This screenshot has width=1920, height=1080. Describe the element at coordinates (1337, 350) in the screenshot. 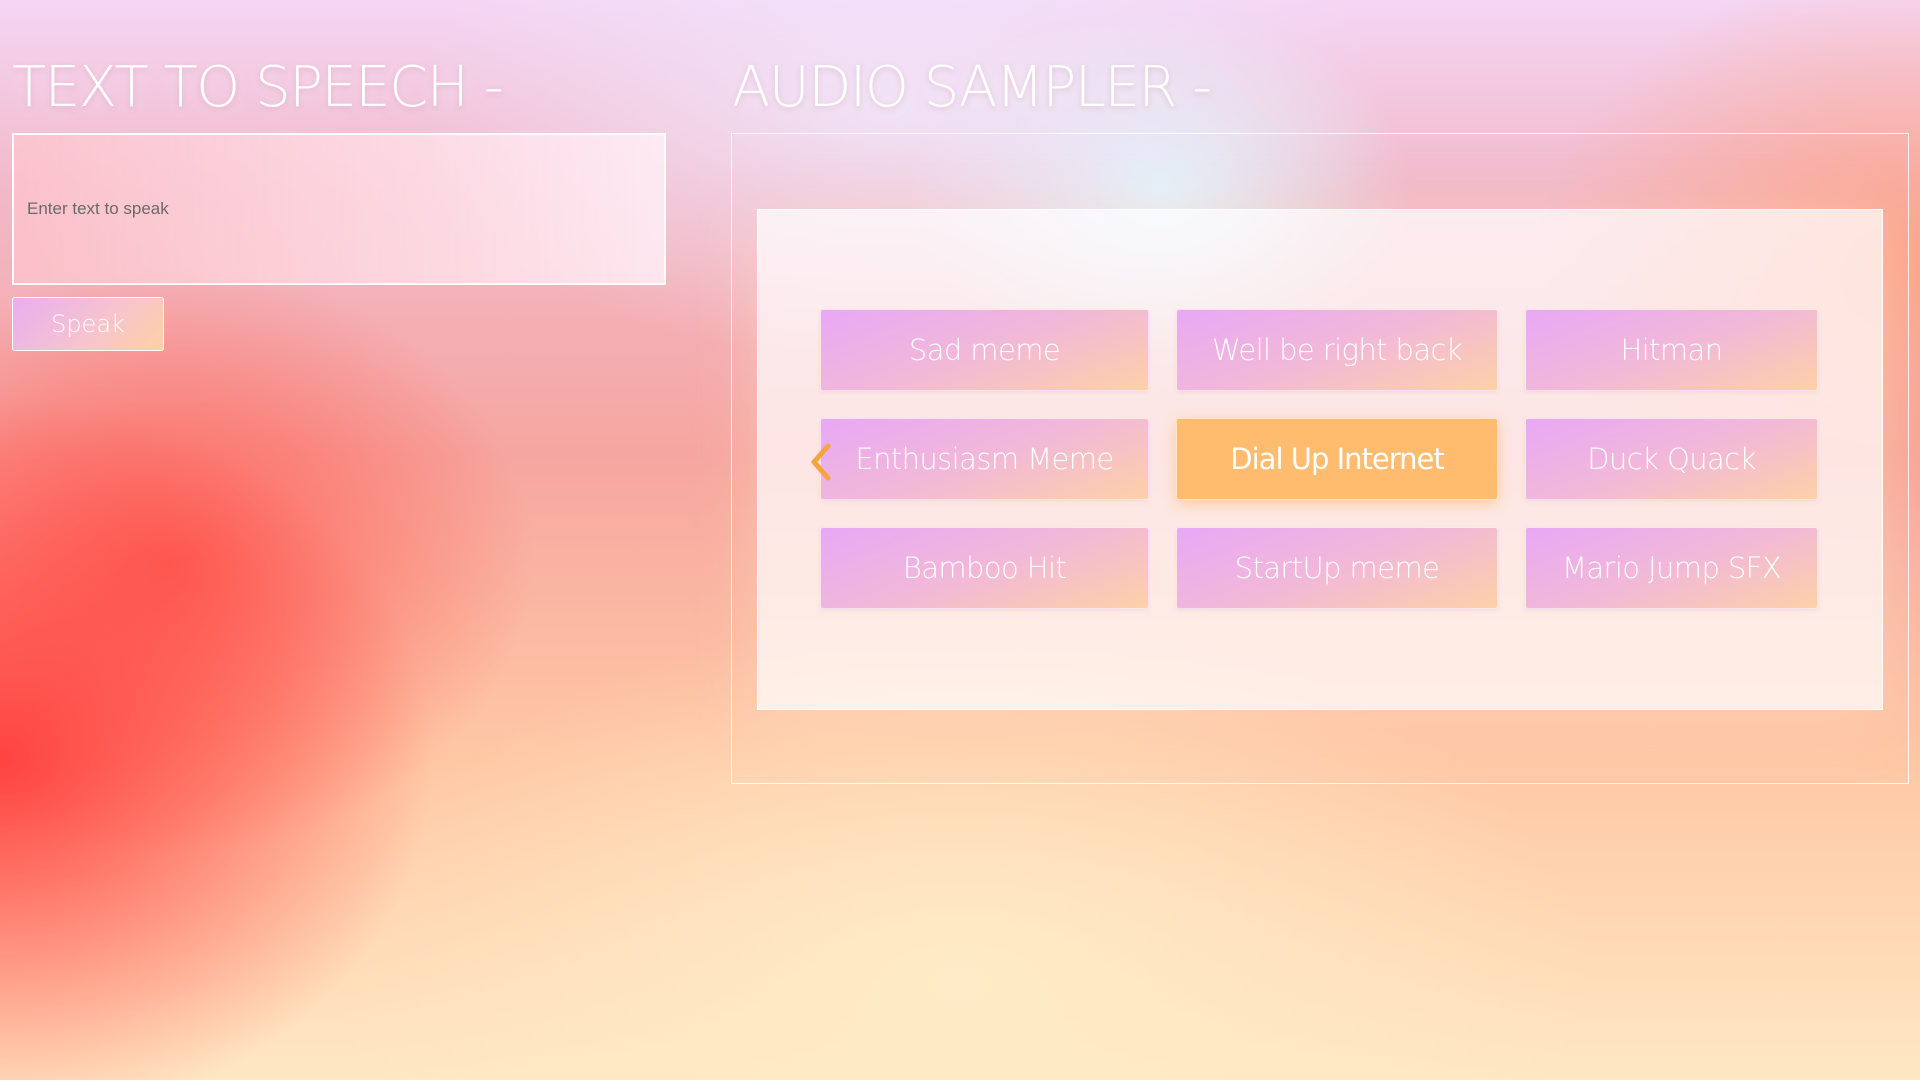

I see `sample-button-well-be-right-back: Well be right back` at that location.